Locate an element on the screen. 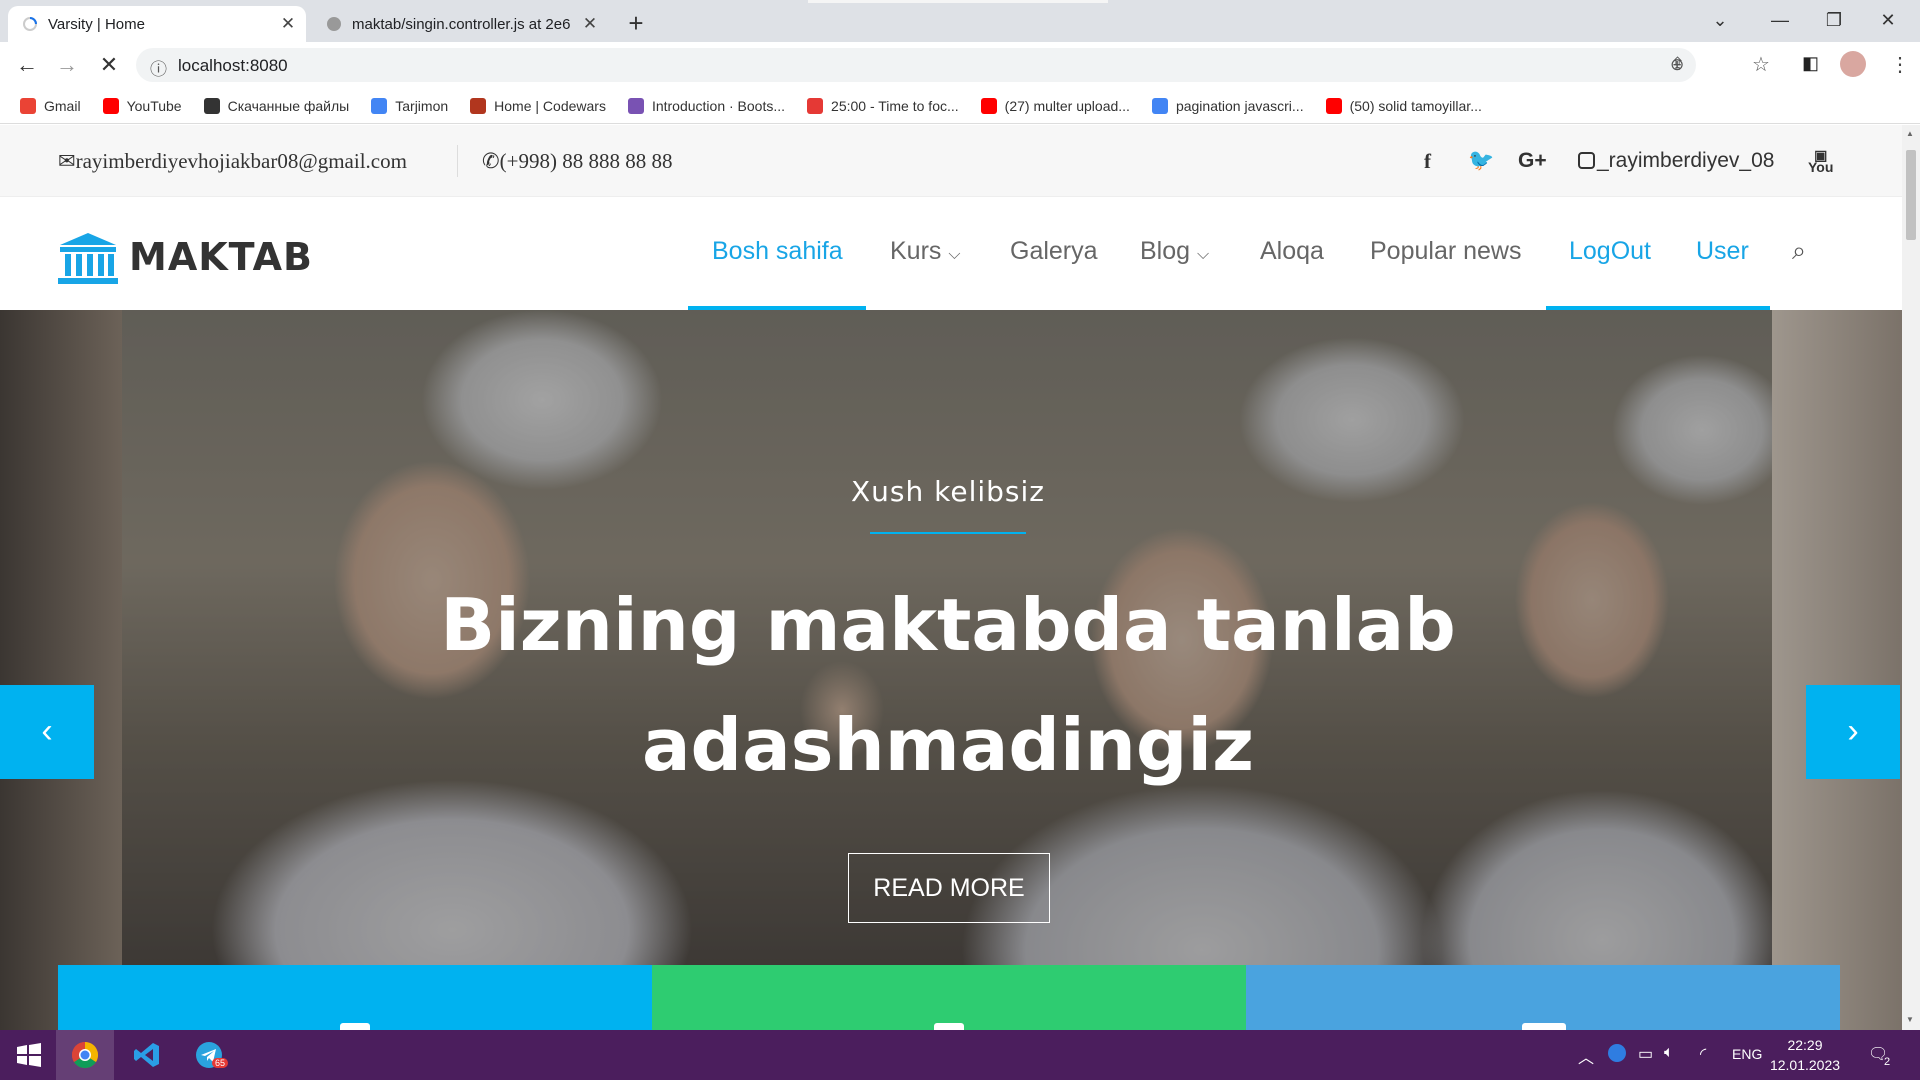 This screenshot has height=1080, width=1920. minimize-button: — is located at coordinates (1780, 20).